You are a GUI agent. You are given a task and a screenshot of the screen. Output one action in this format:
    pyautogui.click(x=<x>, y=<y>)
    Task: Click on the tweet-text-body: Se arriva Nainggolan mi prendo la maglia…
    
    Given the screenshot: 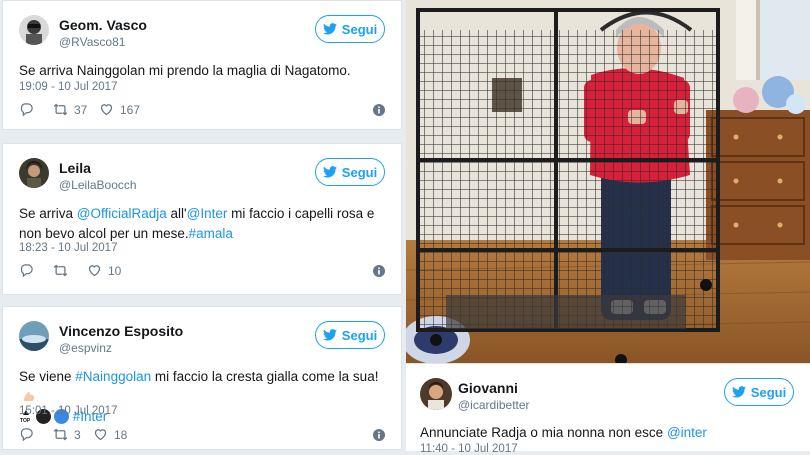 What is the action you would take?
    pyautogui.click(x=185, y=70)
    